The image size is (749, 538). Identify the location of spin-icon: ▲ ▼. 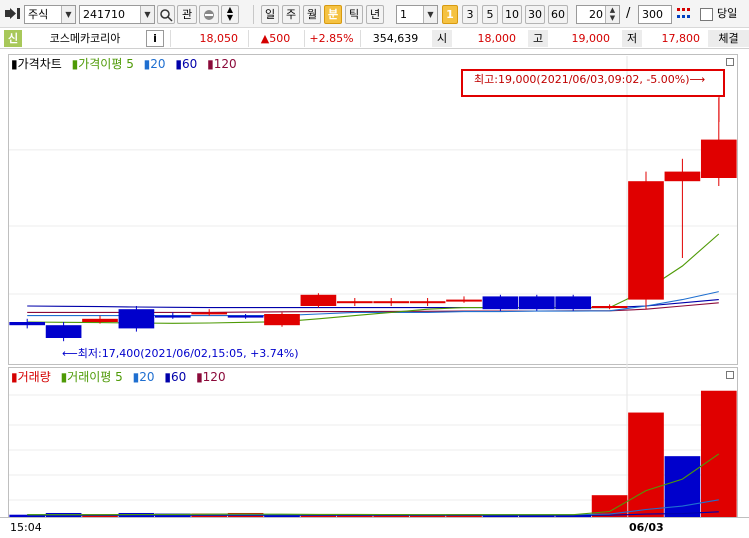
(612, 14).